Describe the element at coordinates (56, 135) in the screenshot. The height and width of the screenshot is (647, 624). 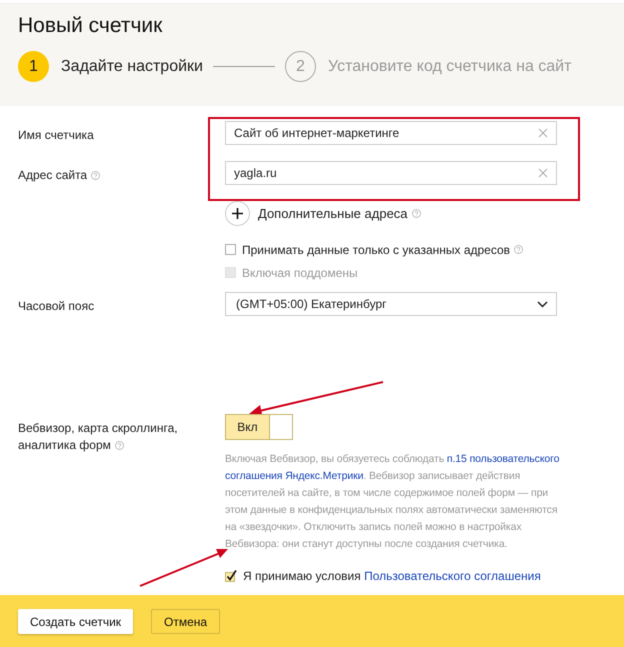
I see `field-label: Имя счетчика` at that location.